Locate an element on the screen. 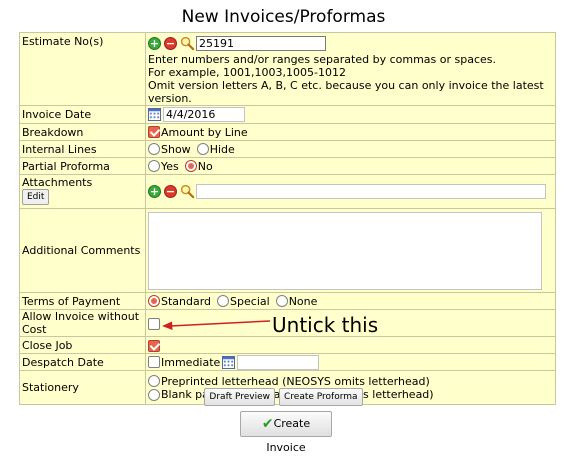  add-attachment-icon: + is located at coordinates (154, 191).